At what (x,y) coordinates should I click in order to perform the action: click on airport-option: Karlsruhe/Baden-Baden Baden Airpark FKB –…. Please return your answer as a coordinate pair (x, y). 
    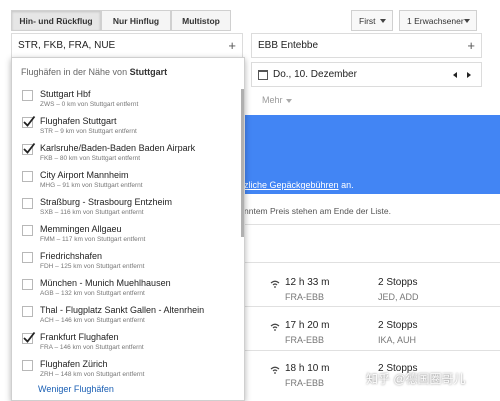
    Looking at the image, I should click on (126, 155).